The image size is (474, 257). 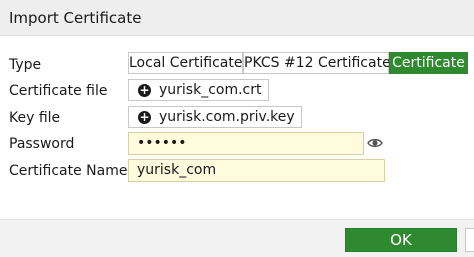 I want to click on key-file-label: Key file, so click(x=35, y=118).